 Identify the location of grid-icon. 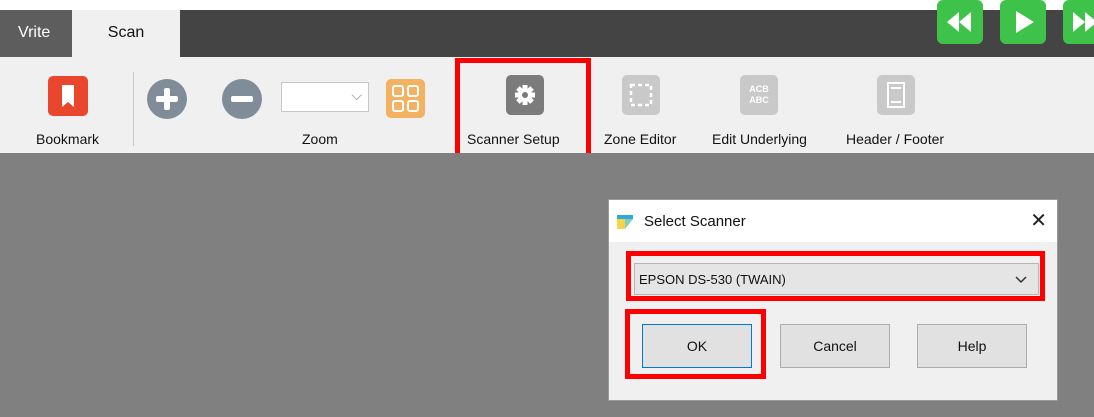
(398, 91).